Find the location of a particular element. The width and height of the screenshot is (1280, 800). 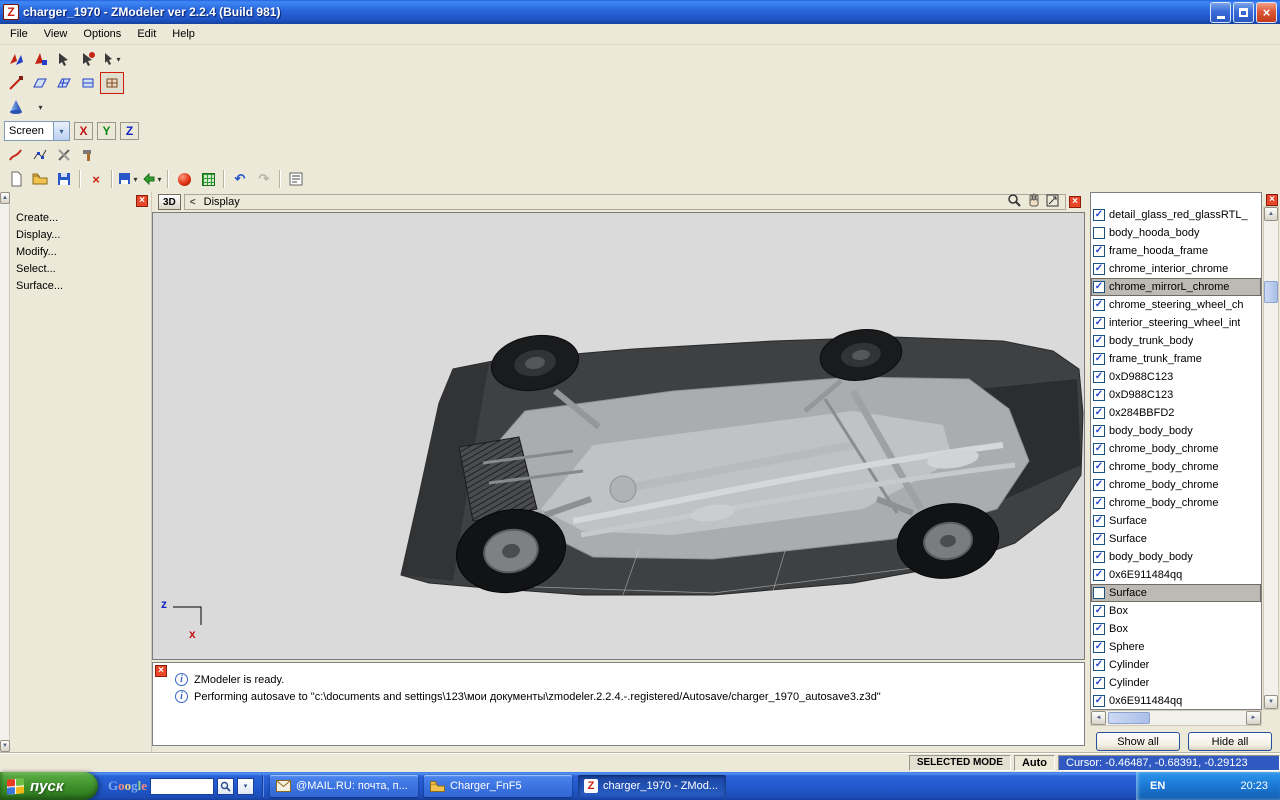

object-row: Surface is located at coordinates (1176, 593).